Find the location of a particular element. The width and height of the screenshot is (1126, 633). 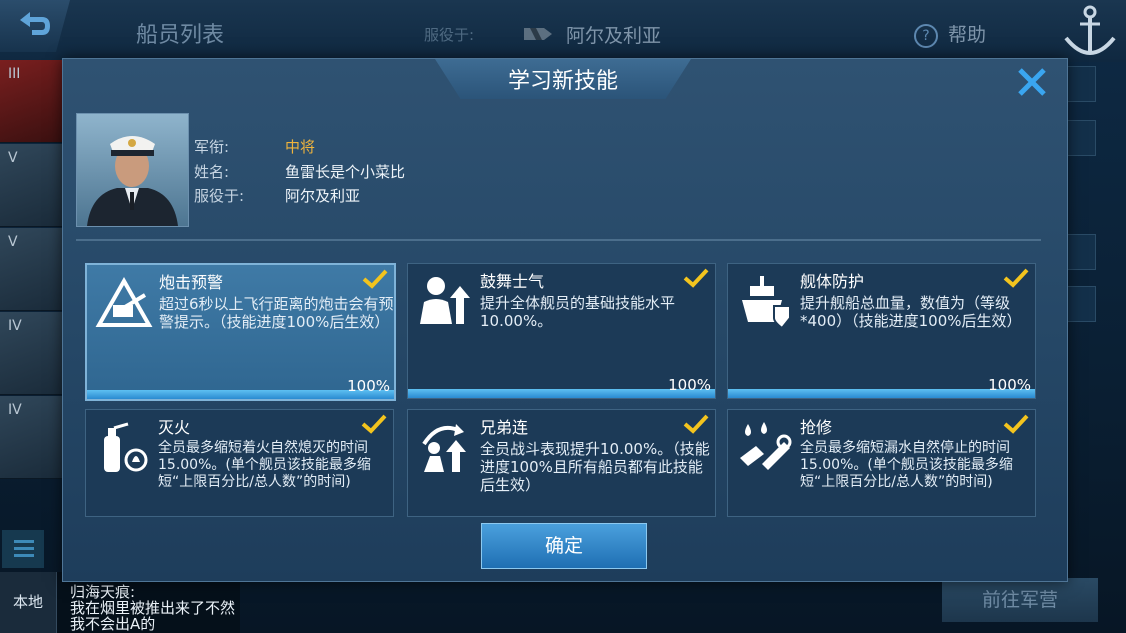

list-menu-button is located at coordinates (23, 549).